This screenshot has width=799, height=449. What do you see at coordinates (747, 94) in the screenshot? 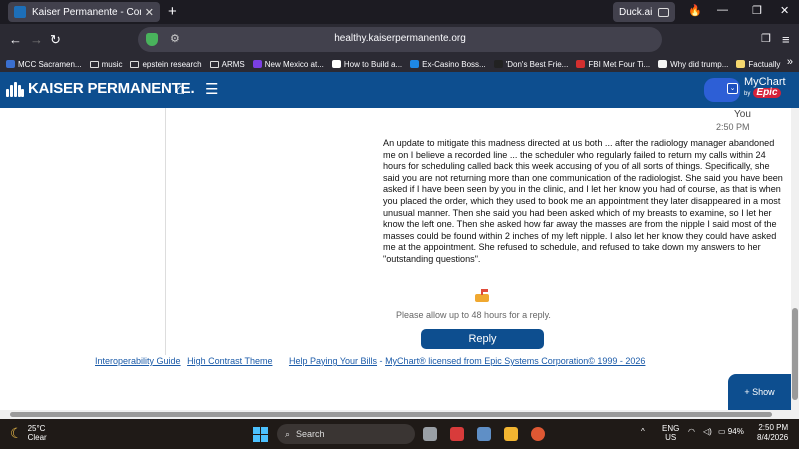
I see `mychart-by: by` at bounding box center [747, 94].